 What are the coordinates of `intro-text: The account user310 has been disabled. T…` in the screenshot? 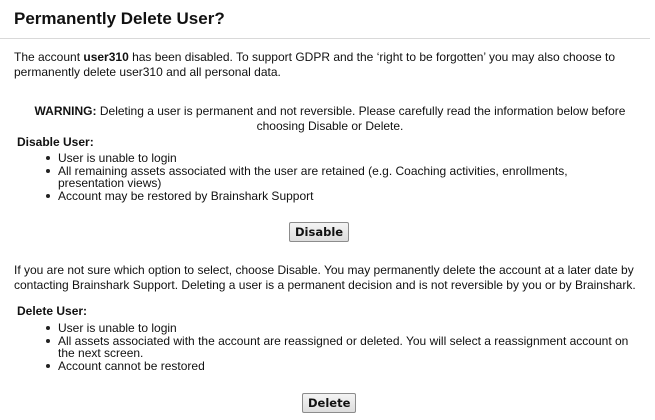 It's located at (329, 65).